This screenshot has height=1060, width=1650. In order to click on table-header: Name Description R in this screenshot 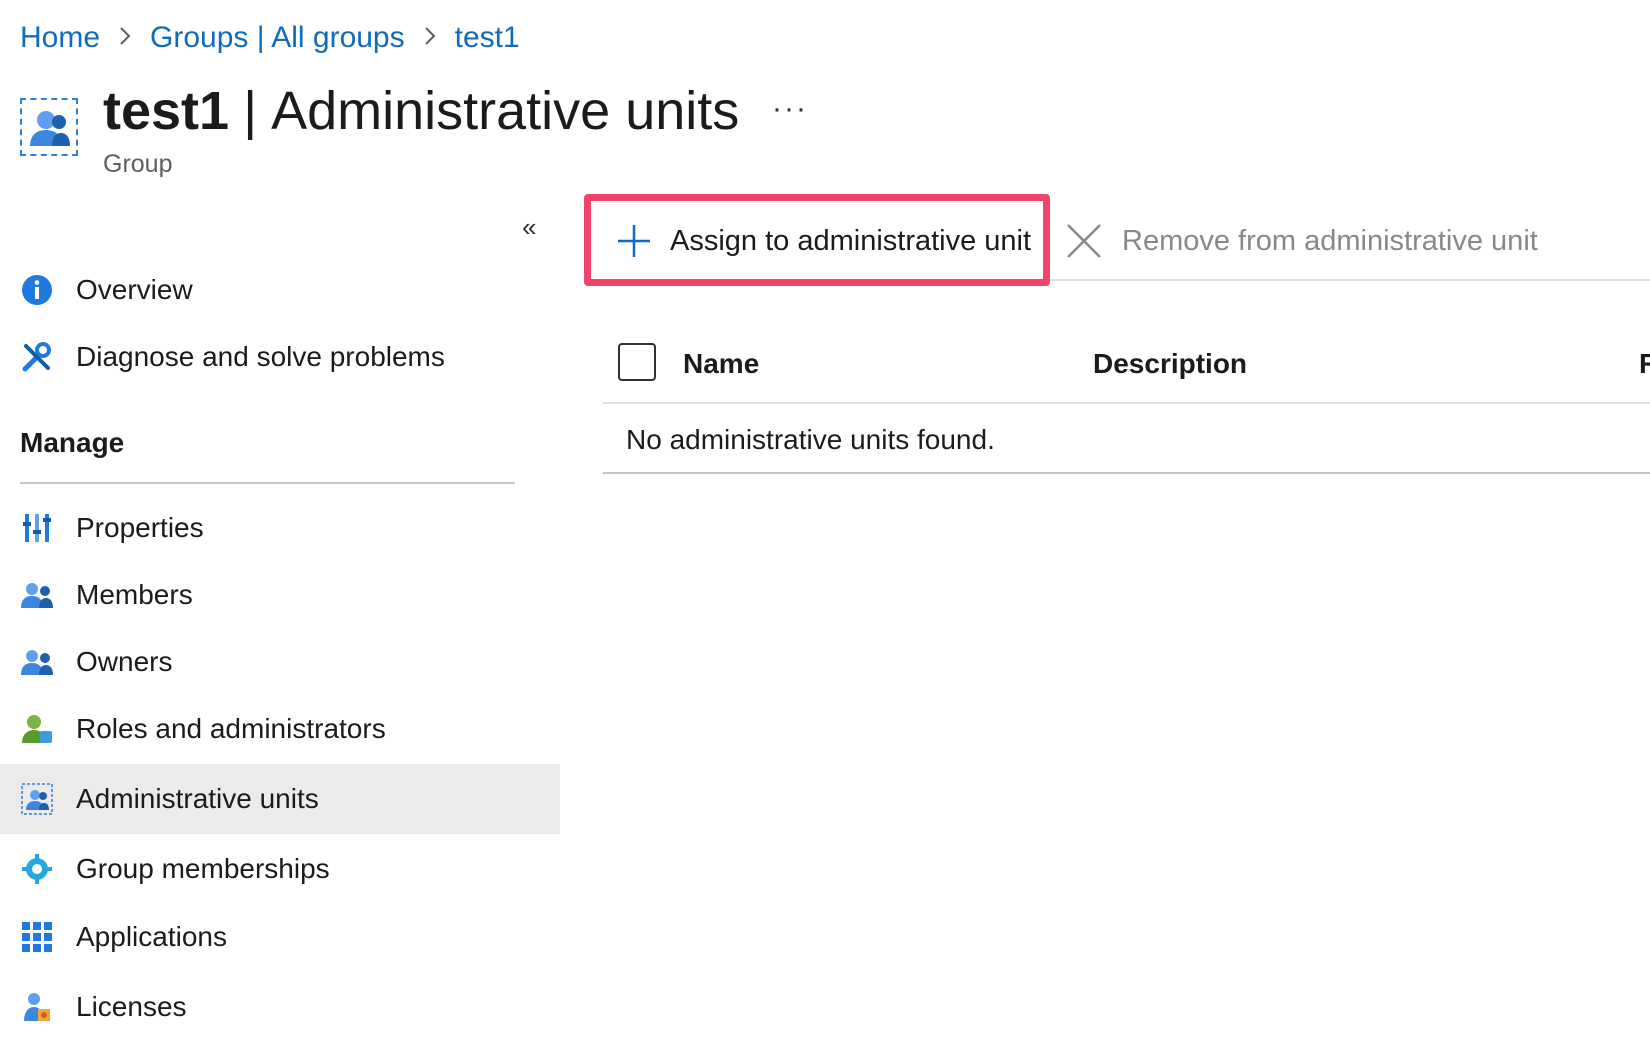, I will do `click(1126, 365)`.